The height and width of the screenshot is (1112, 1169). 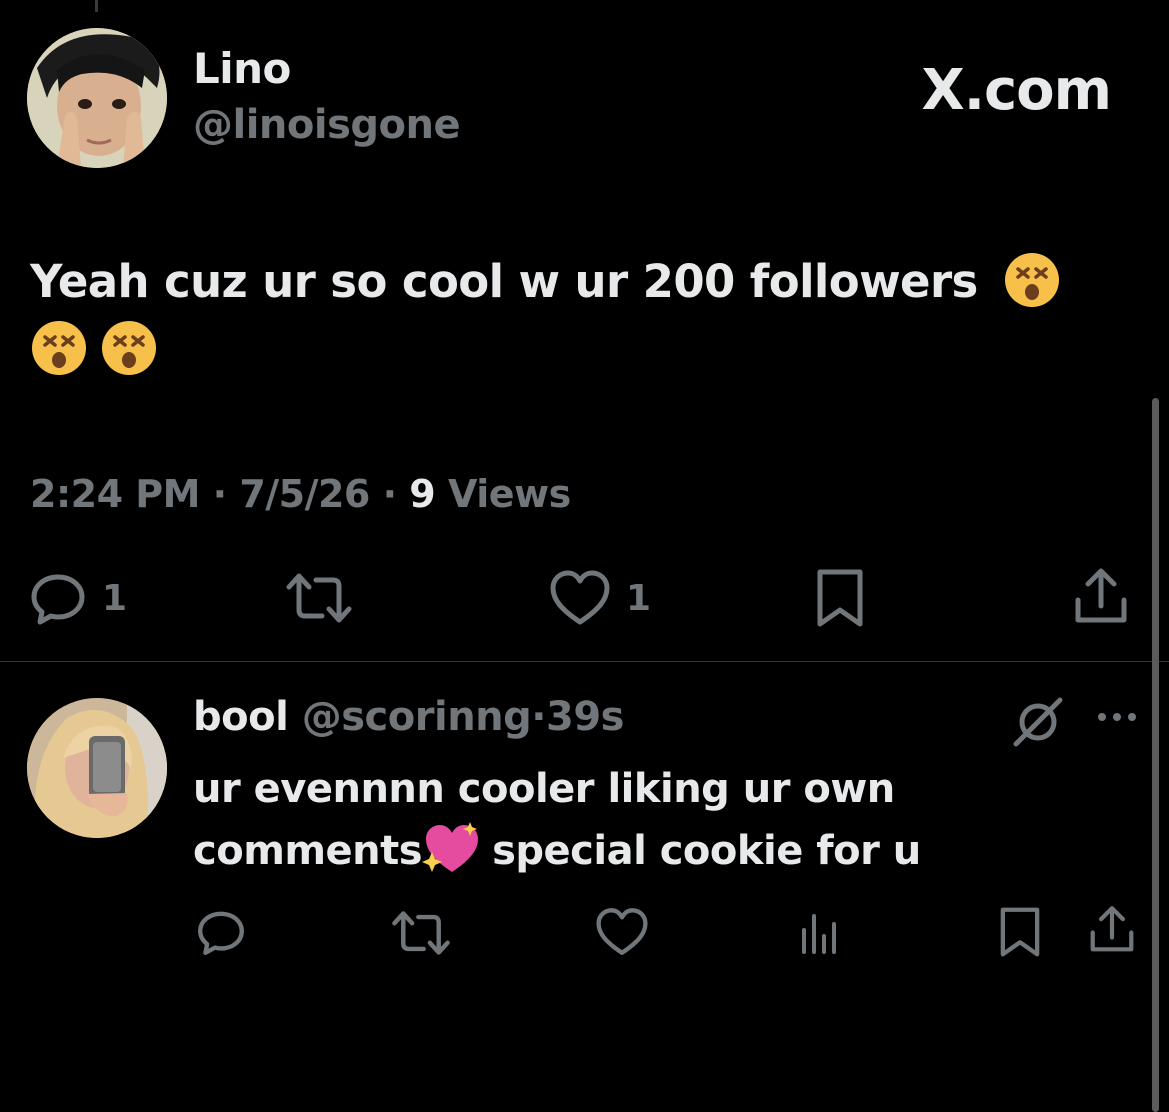 What do you see at coordinates (1155, 755) in the screenshot?
I see `scrollbar` at bounding box center [1155, 755].